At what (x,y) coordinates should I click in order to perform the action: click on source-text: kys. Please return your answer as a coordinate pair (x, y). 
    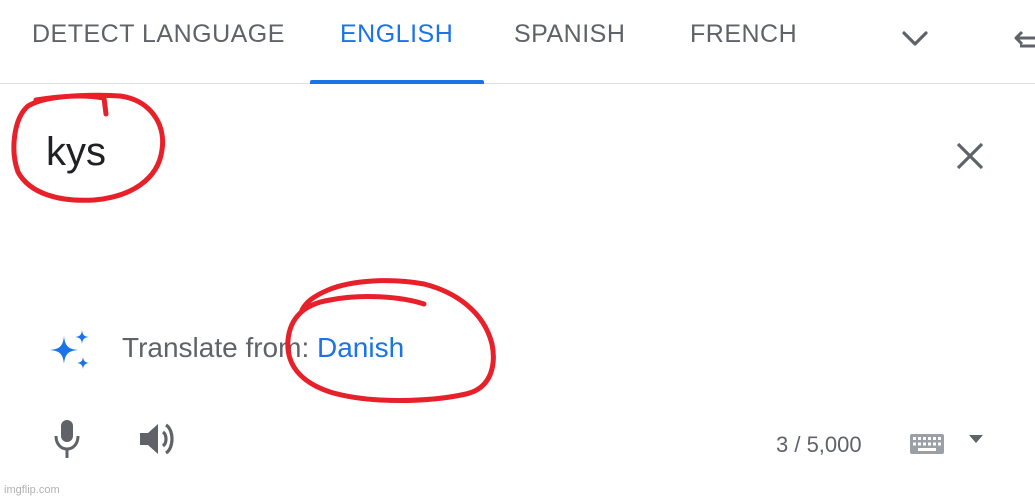
    Looking at the image, I should click on (76, 152).